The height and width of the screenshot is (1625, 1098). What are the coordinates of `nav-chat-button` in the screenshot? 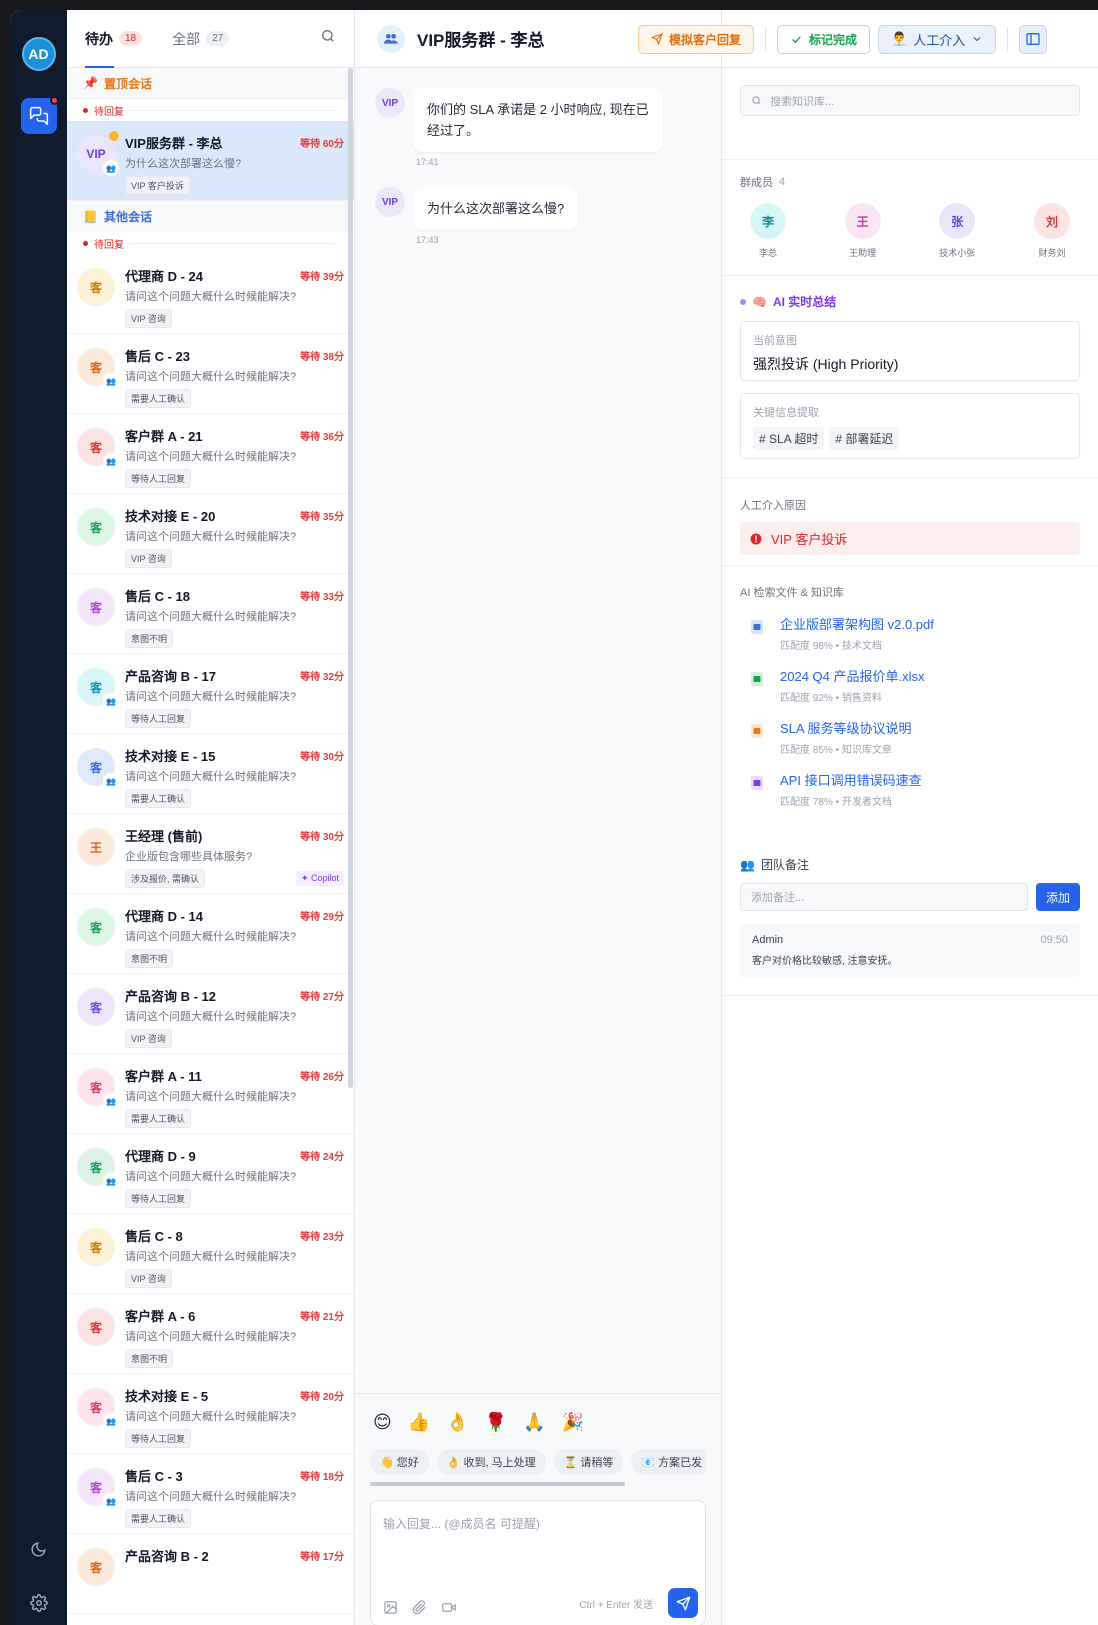 It's located at (39, 115).